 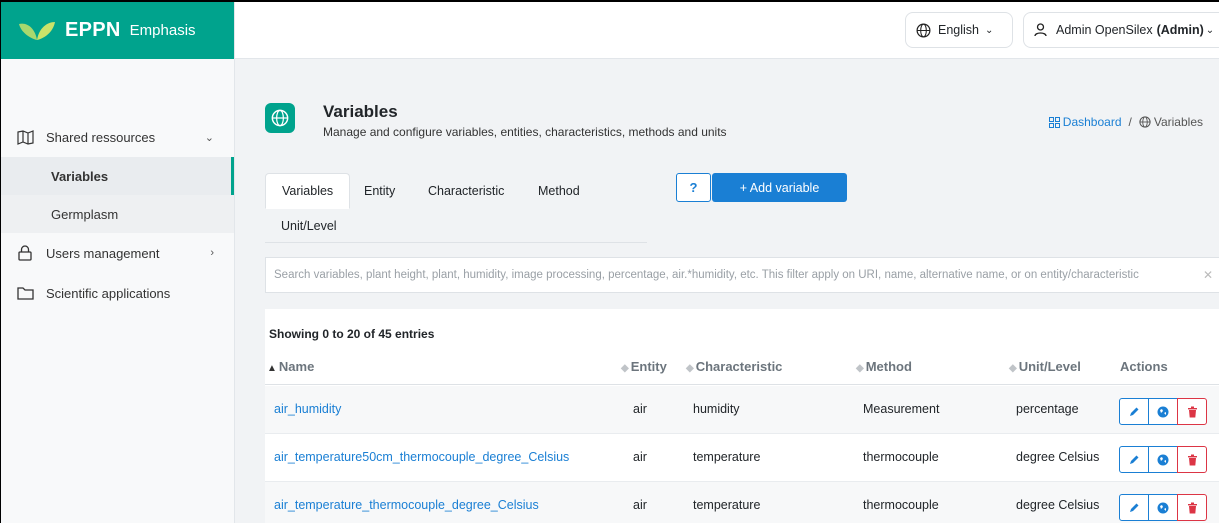 What do you see at coordinates (1208, 275) in the screenshot?
I see `clear-search-icon: ✕` at bounding box center [1208, 275].